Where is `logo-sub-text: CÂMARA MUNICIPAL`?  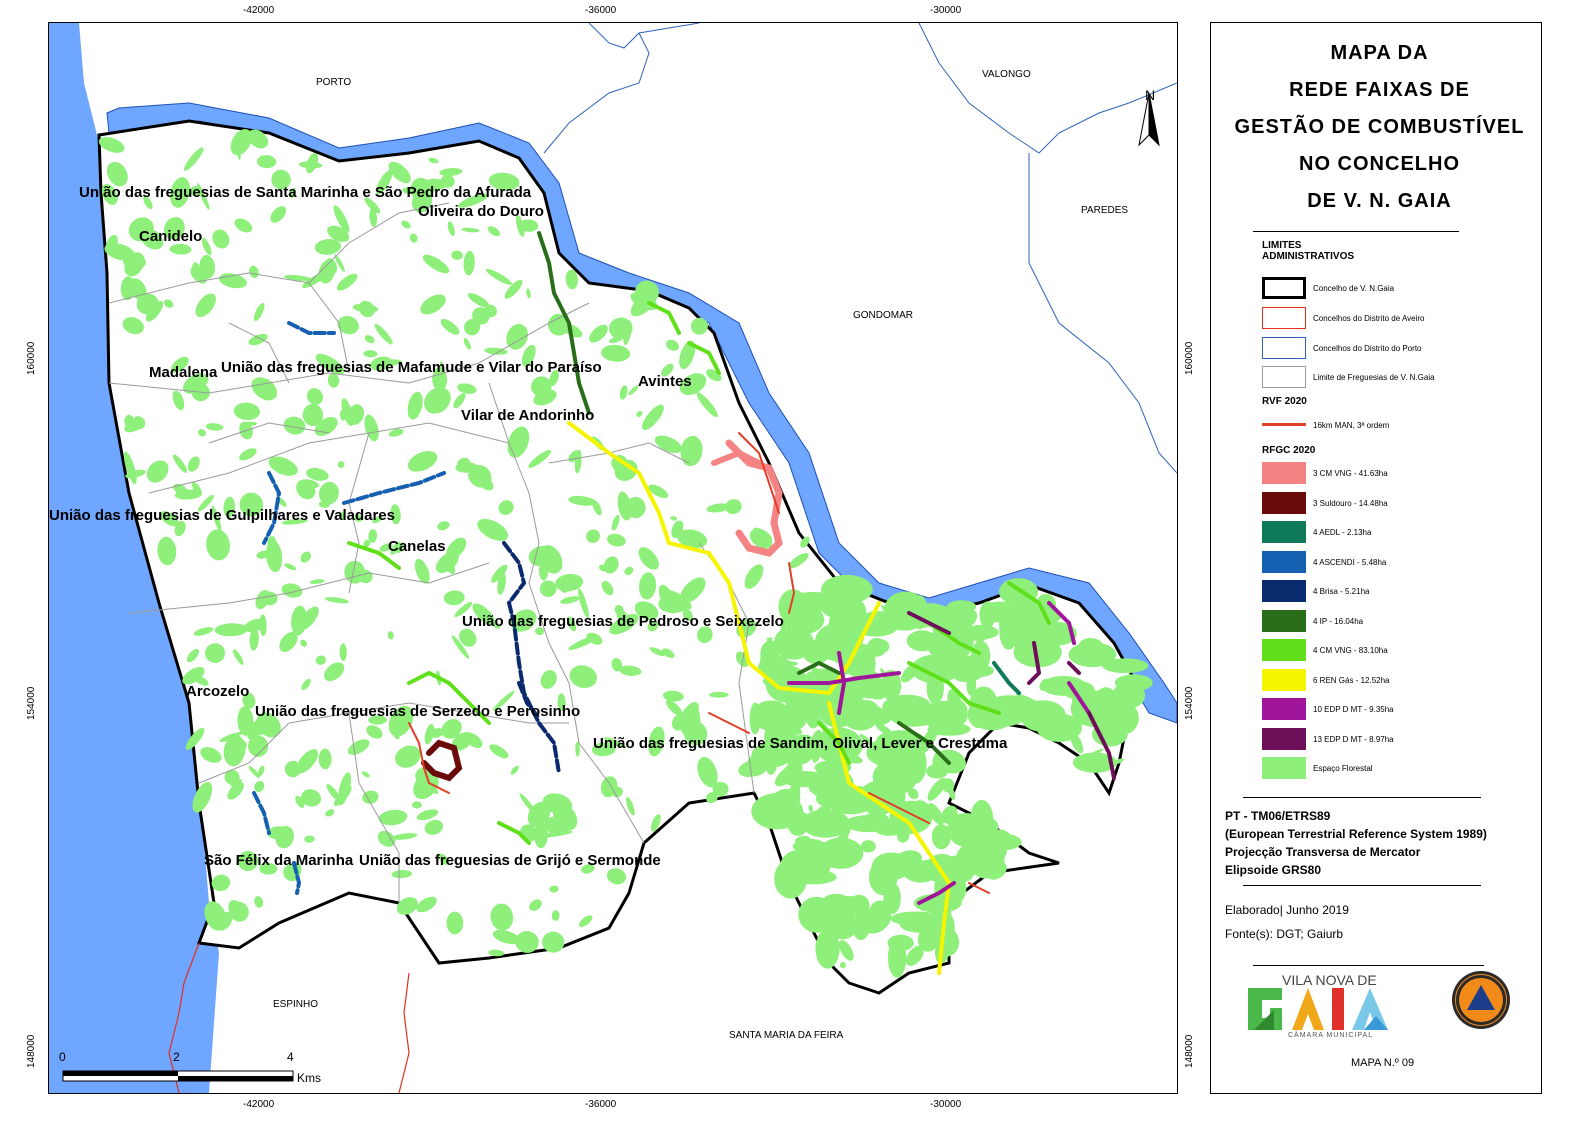 logo-sub-text: CÂMARA MUNICIPAL is located at coordinates (1331, 1035).